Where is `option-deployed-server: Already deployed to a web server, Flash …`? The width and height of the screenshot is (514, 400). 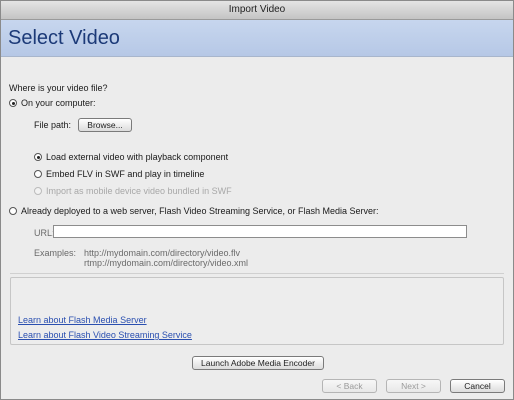
option-deployed-server: Already deployed to a web server, Flash … is located at coordinates (194, 211).